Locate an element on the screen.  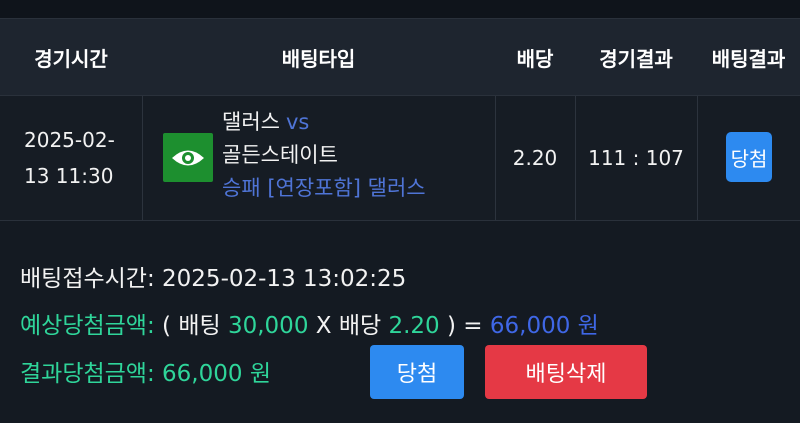
expected-win-amount: 66,000 원 is located at coordinates (544, 326).